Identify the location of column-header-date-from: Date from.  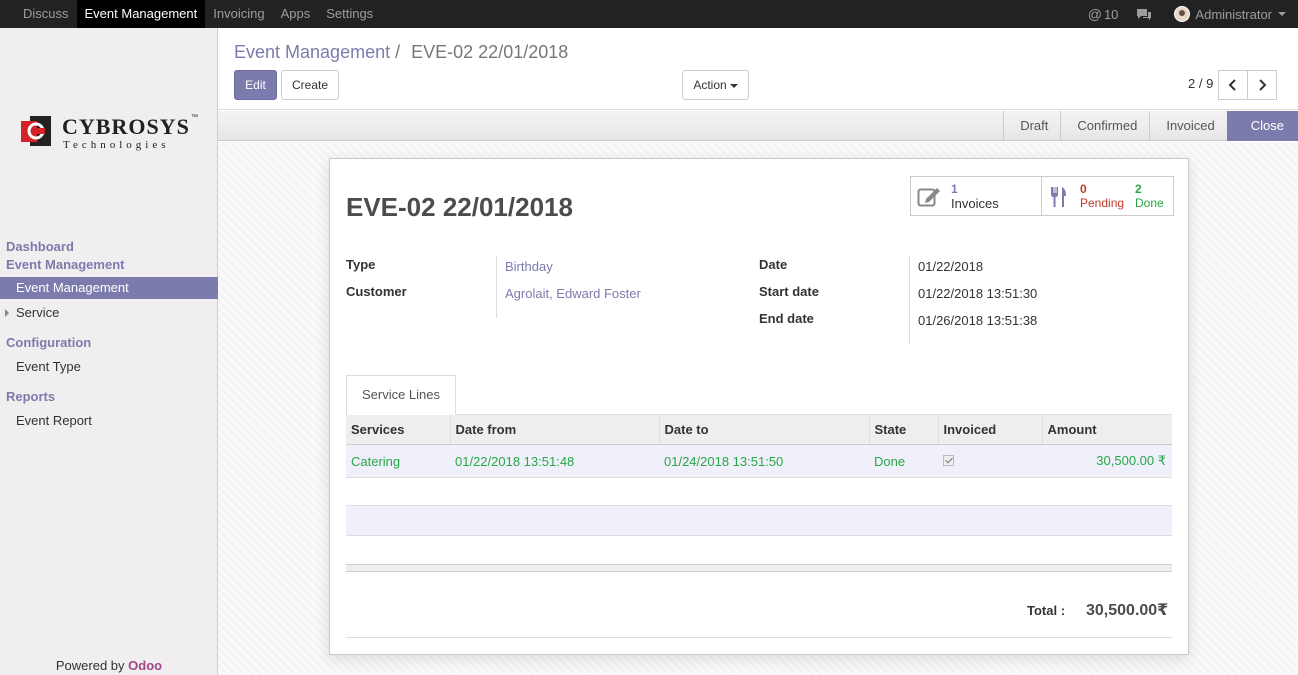
(555, 429).